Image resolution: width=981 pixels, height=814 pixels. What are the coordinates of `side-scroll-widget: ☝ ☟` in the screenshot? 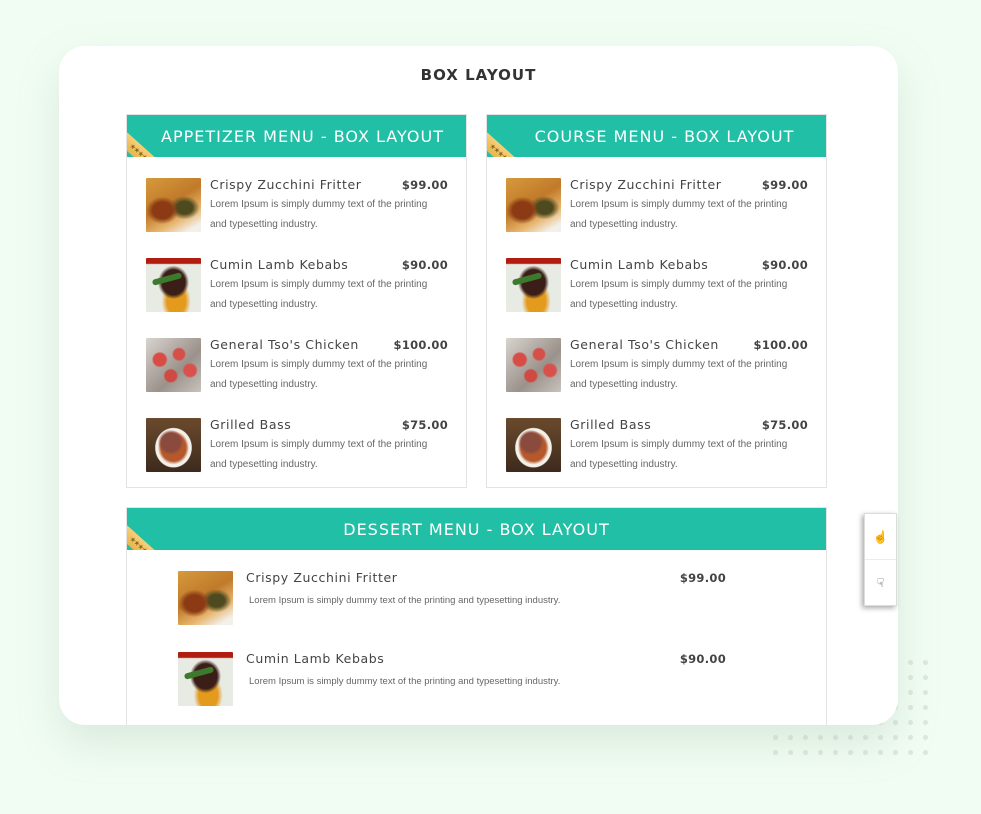 It's located at (880, 559).